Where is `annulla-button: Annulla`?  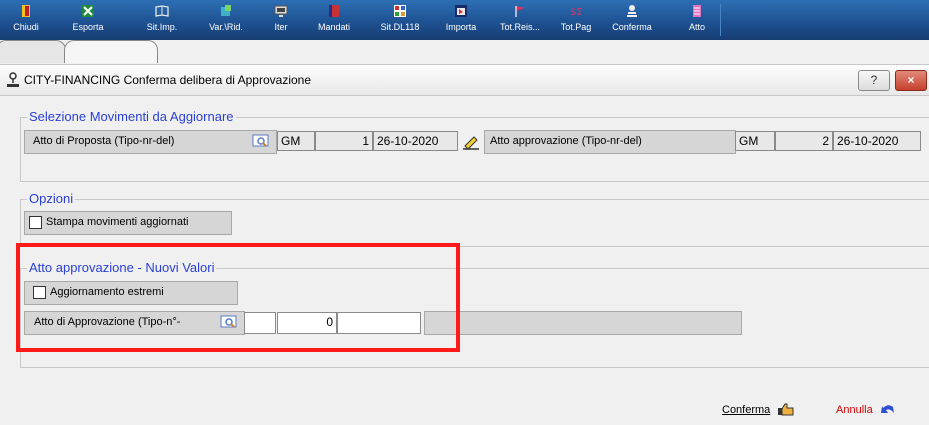
annulla-button: Annulla is located at coordinates (866, 409).